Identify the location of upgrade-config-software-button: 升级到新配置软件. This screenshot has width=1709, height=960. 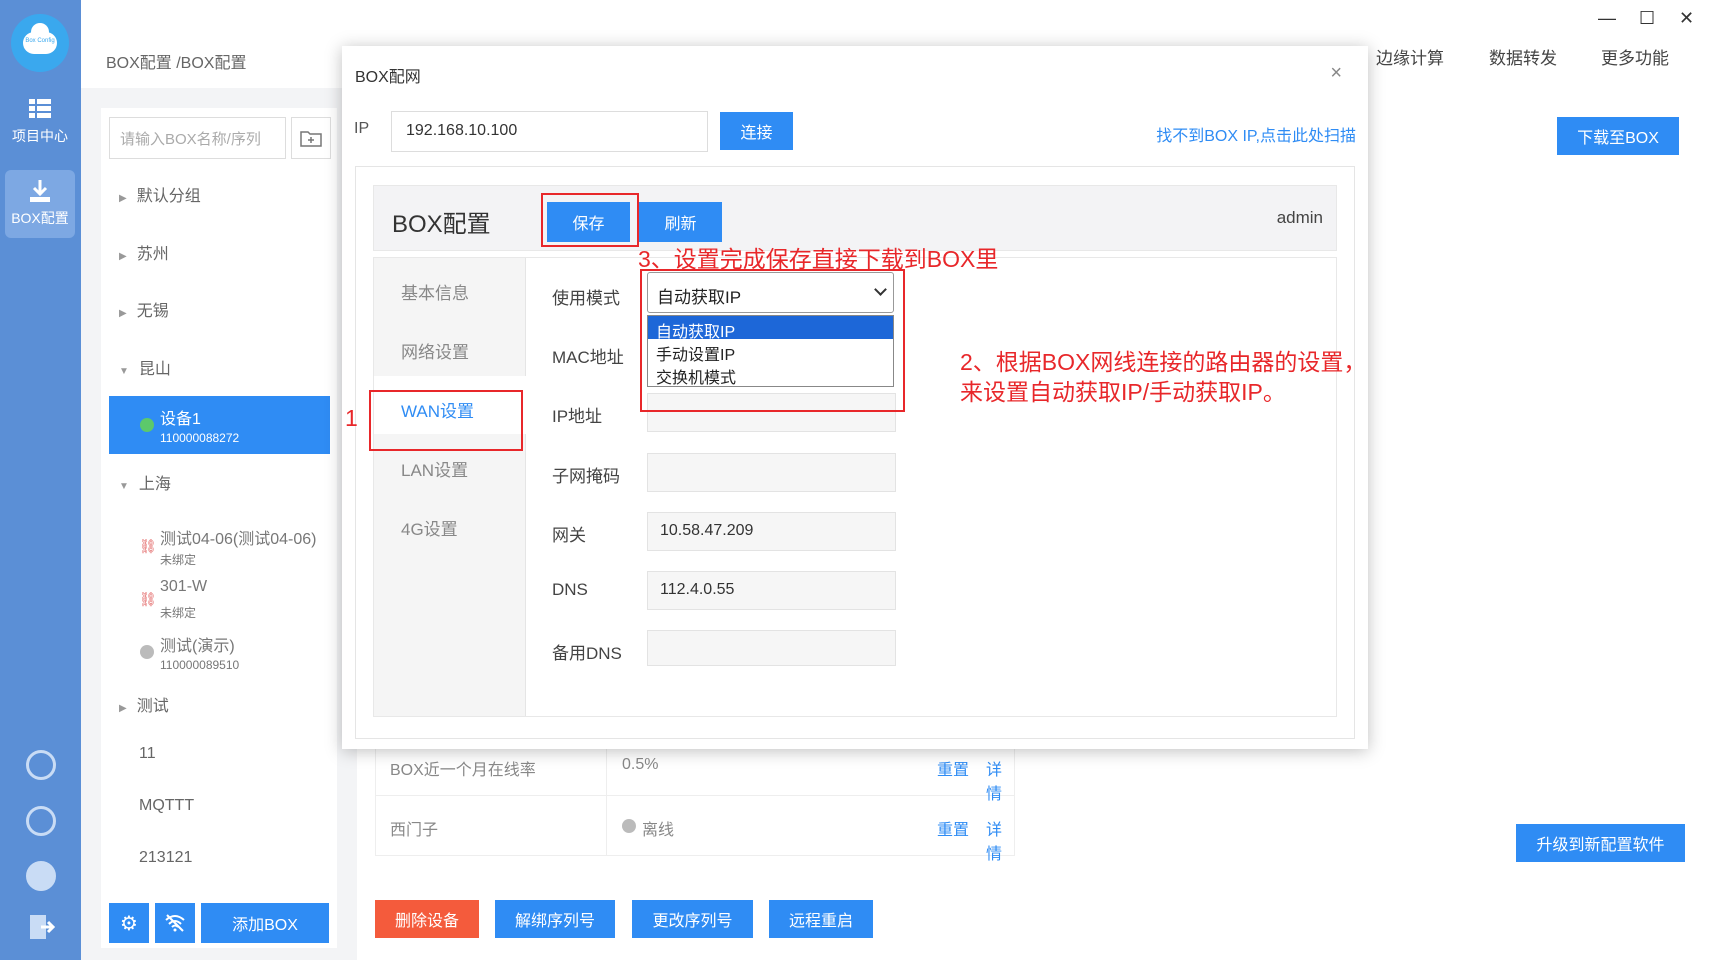
(1600, 843).